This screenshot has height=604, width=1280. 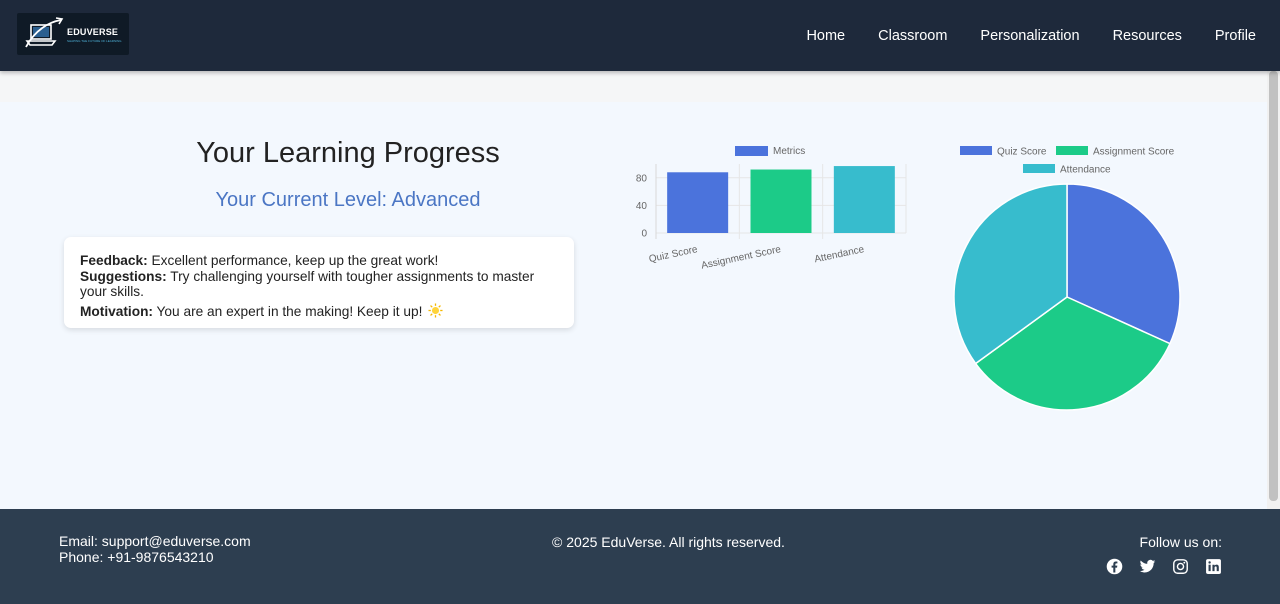 What do you see at coordinates (976, 150) in the screenshot?
I see `legend-swatch-quiz-score` at bounding box center [976, 150].